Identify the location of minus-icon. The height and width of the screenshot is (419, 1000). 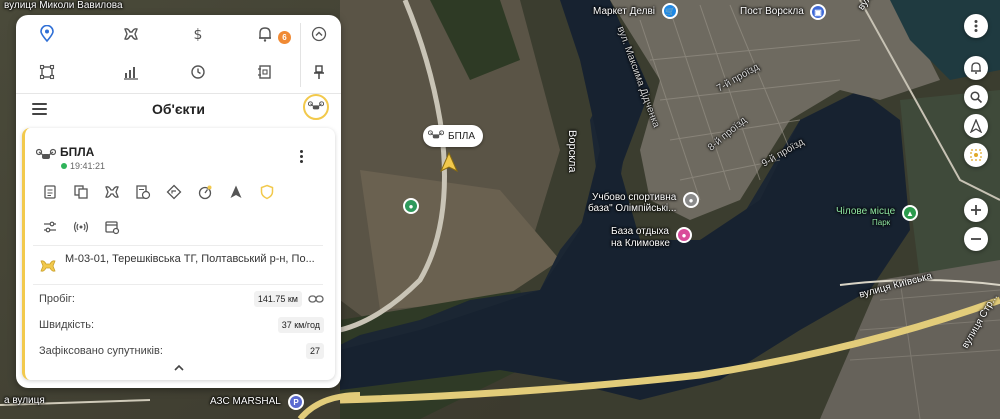
(976, 239).